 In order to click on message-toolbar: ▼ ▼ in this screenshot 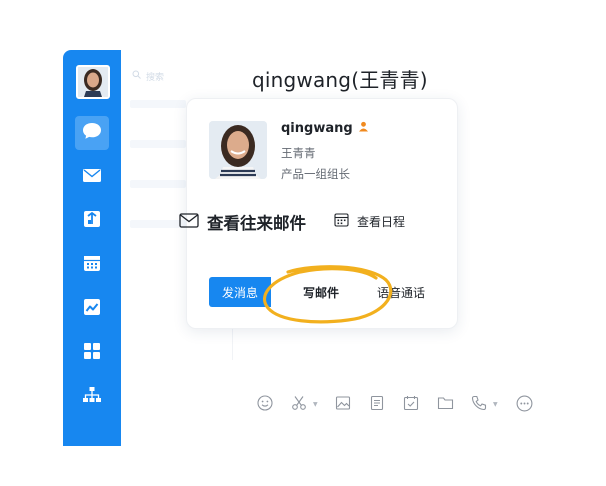, I will do `click(400, 405)`.